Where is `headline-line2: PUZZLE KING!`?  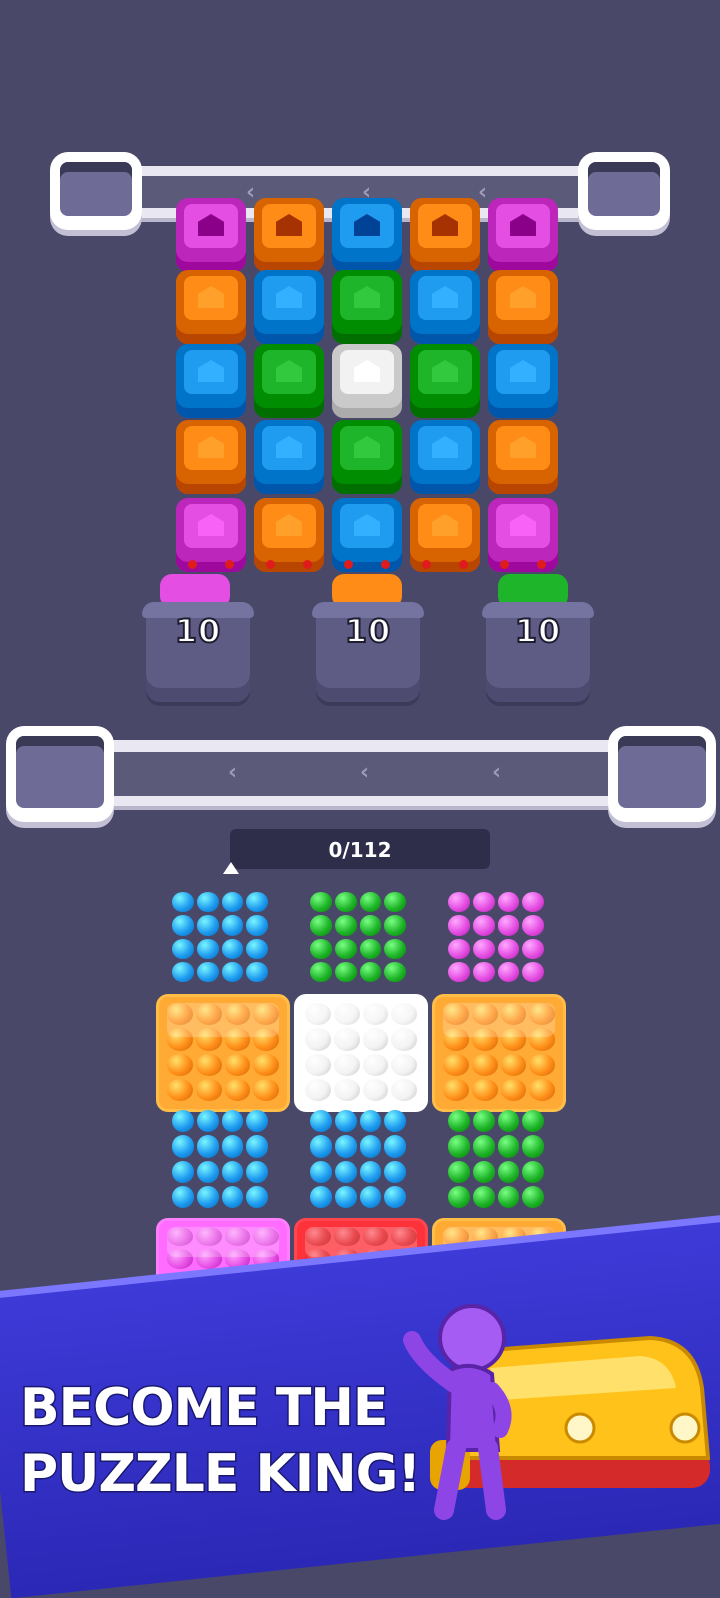 headline-line2: PUZZLE KING! is located at coordinates (220, 1474).